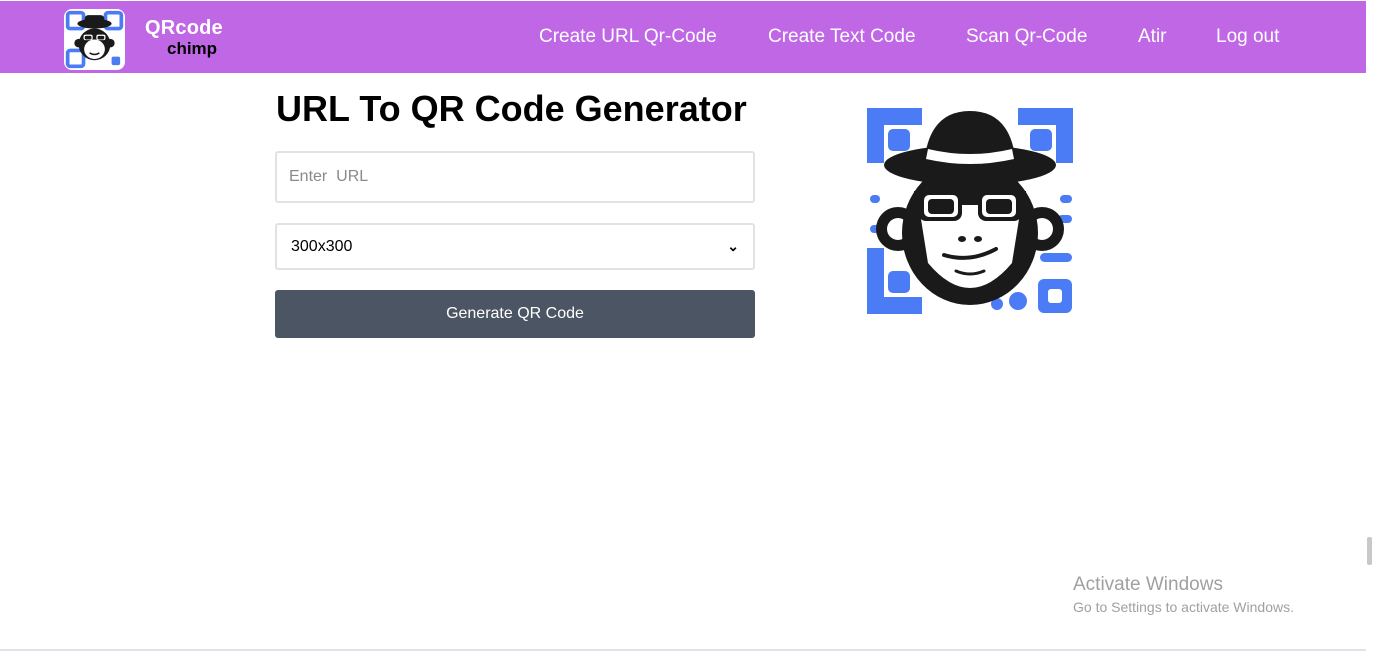 The height and width of the screenshot is (652, 1373). Describe the element at coordinates (184, 28) in the screenshot. I see `brand-name-top: QRcode` at that location.